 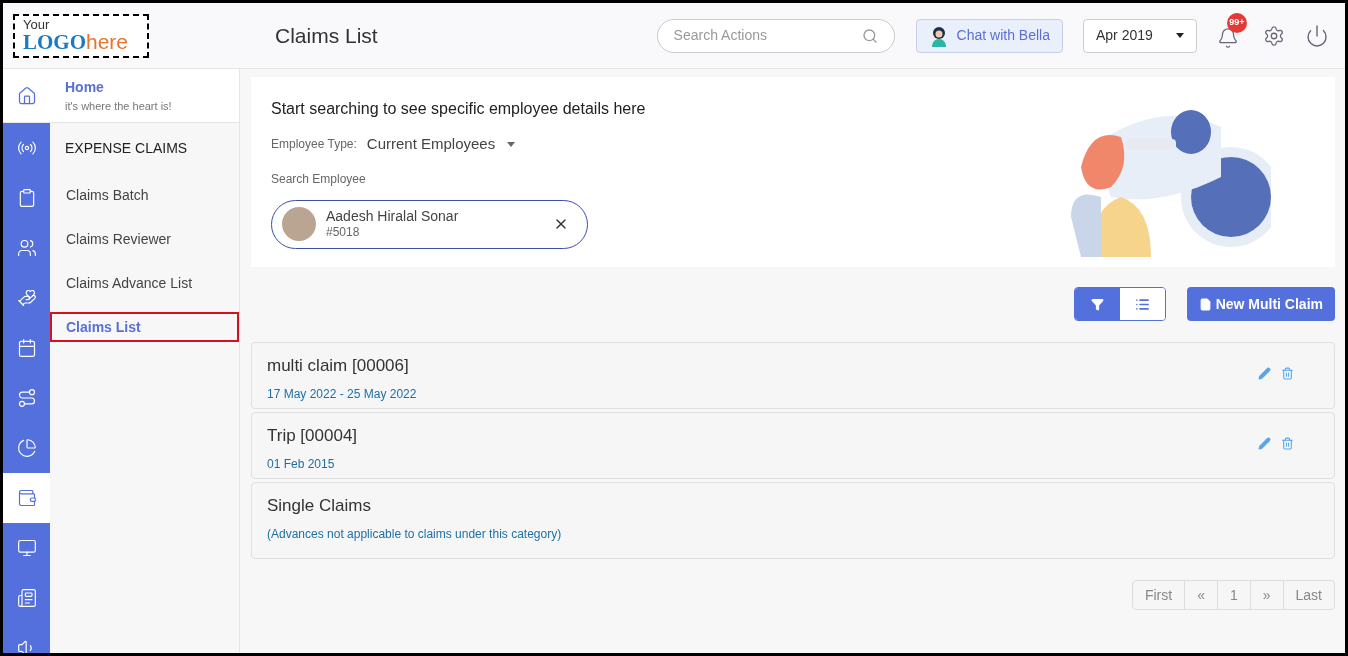 I want to click on claim-card: Single Claims (Advances not applicable to claims under this category), so click(x=793, y=520).